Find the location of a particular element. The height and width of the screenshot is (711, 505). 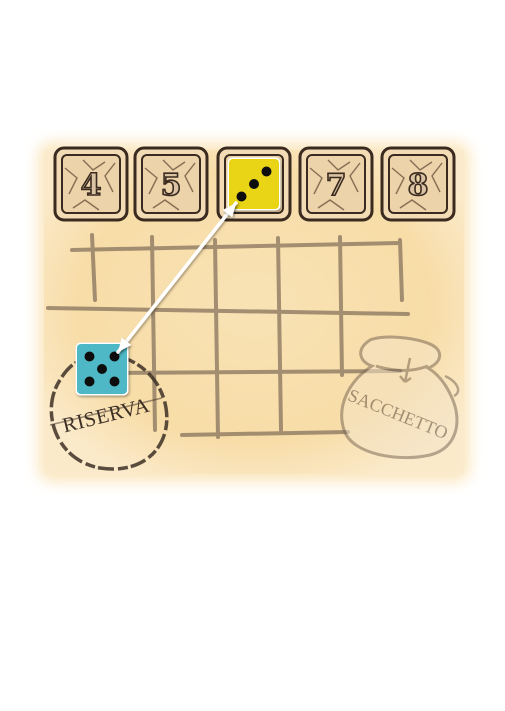

tile-number: 7 is located at coordinates (336, 185).